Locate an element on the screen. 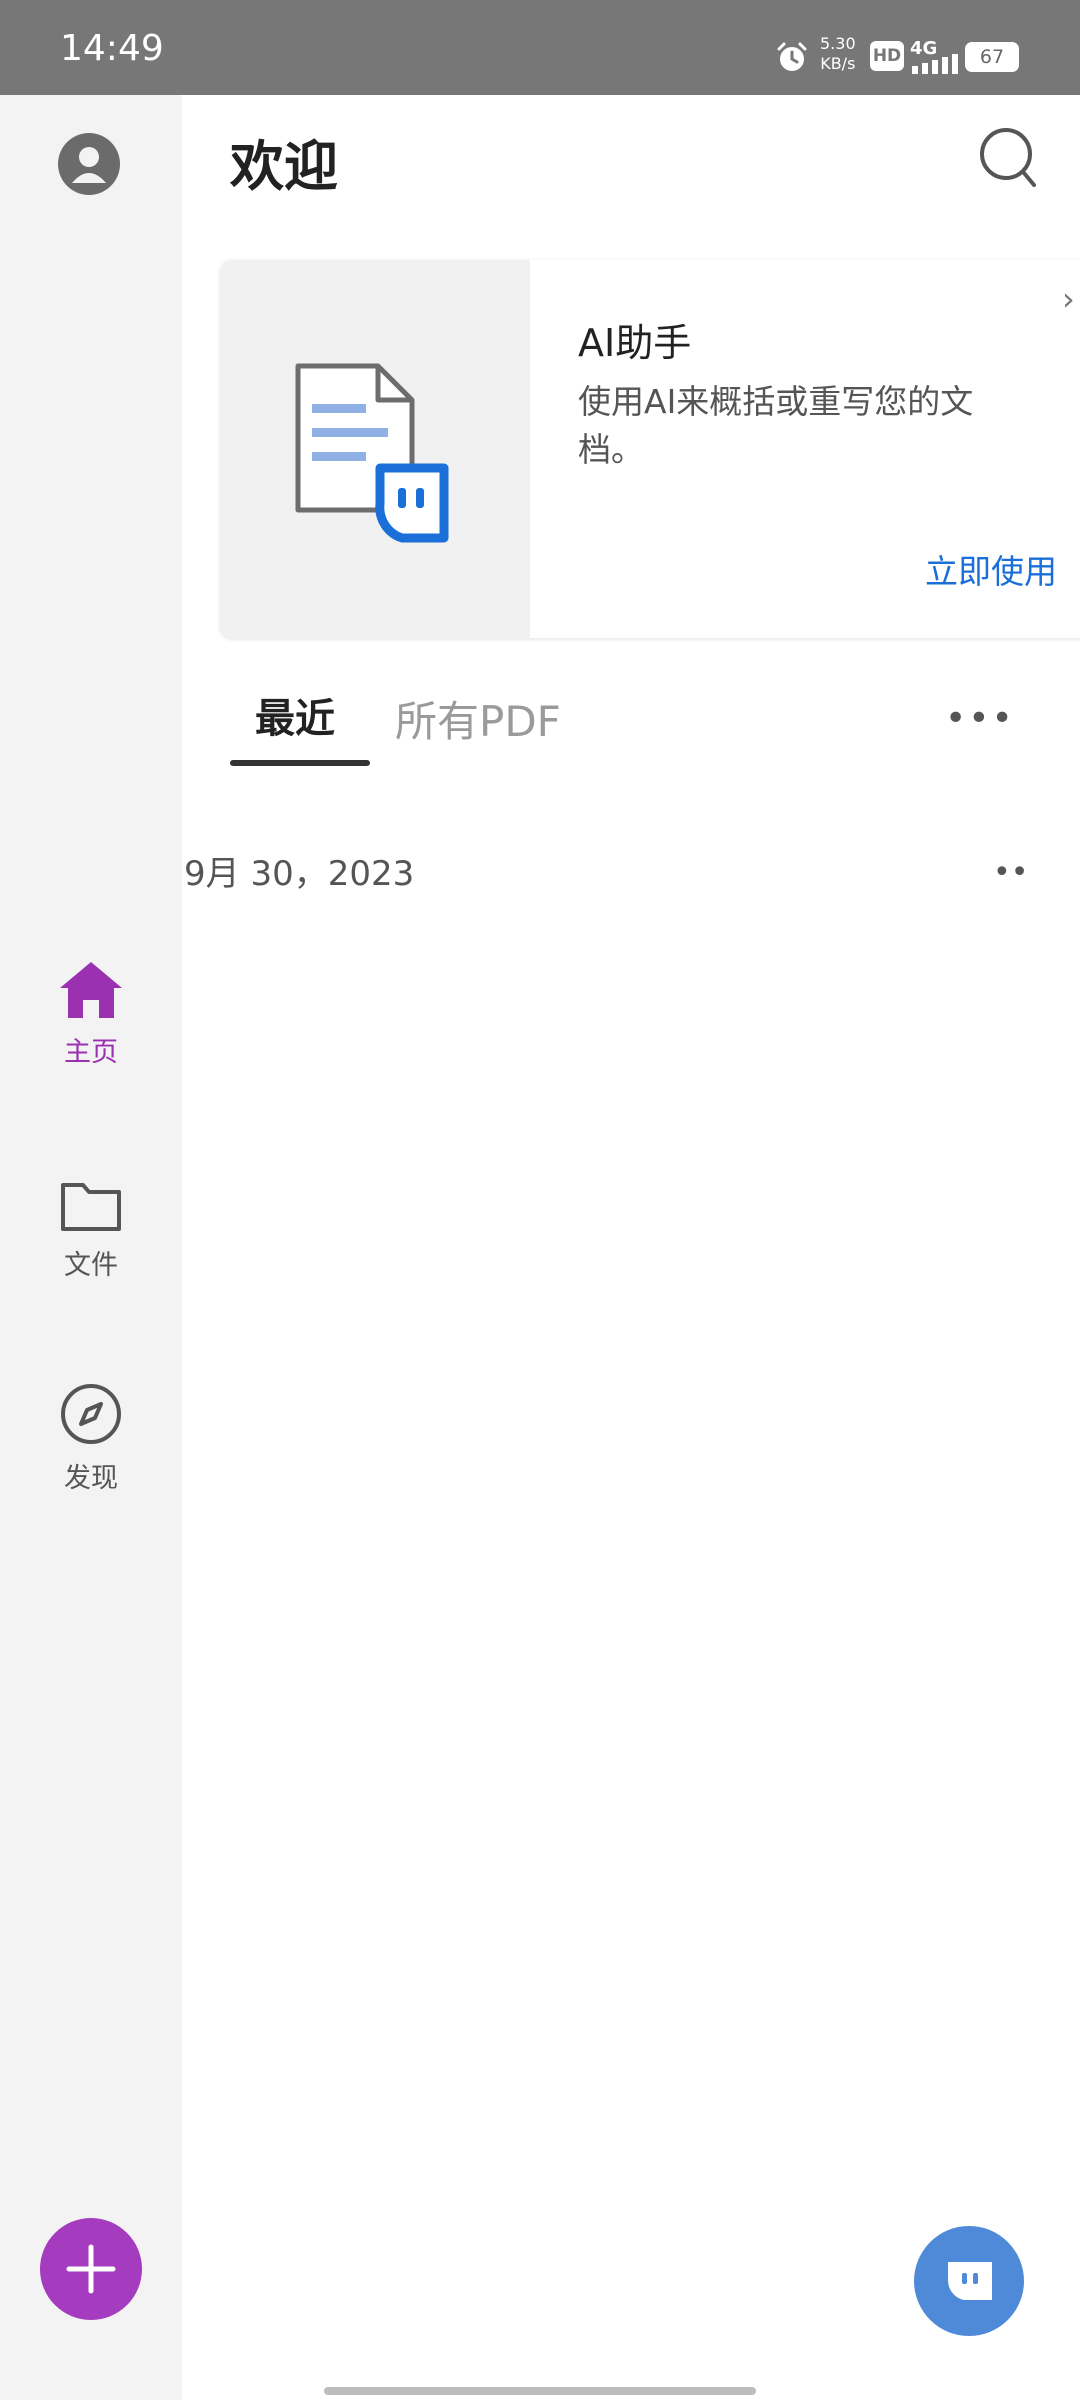 Image resolution: width=1080 pixels, height=2400 pixels. sidebar-item-home: 主页 is located at coordinates (91, 1014).